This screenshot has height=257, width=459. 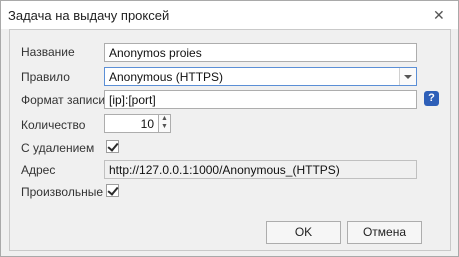 What do you see at coordinates (439, 15) in the screenshot?
I see `close-icon: ✕` at bounding box center [439, 15].